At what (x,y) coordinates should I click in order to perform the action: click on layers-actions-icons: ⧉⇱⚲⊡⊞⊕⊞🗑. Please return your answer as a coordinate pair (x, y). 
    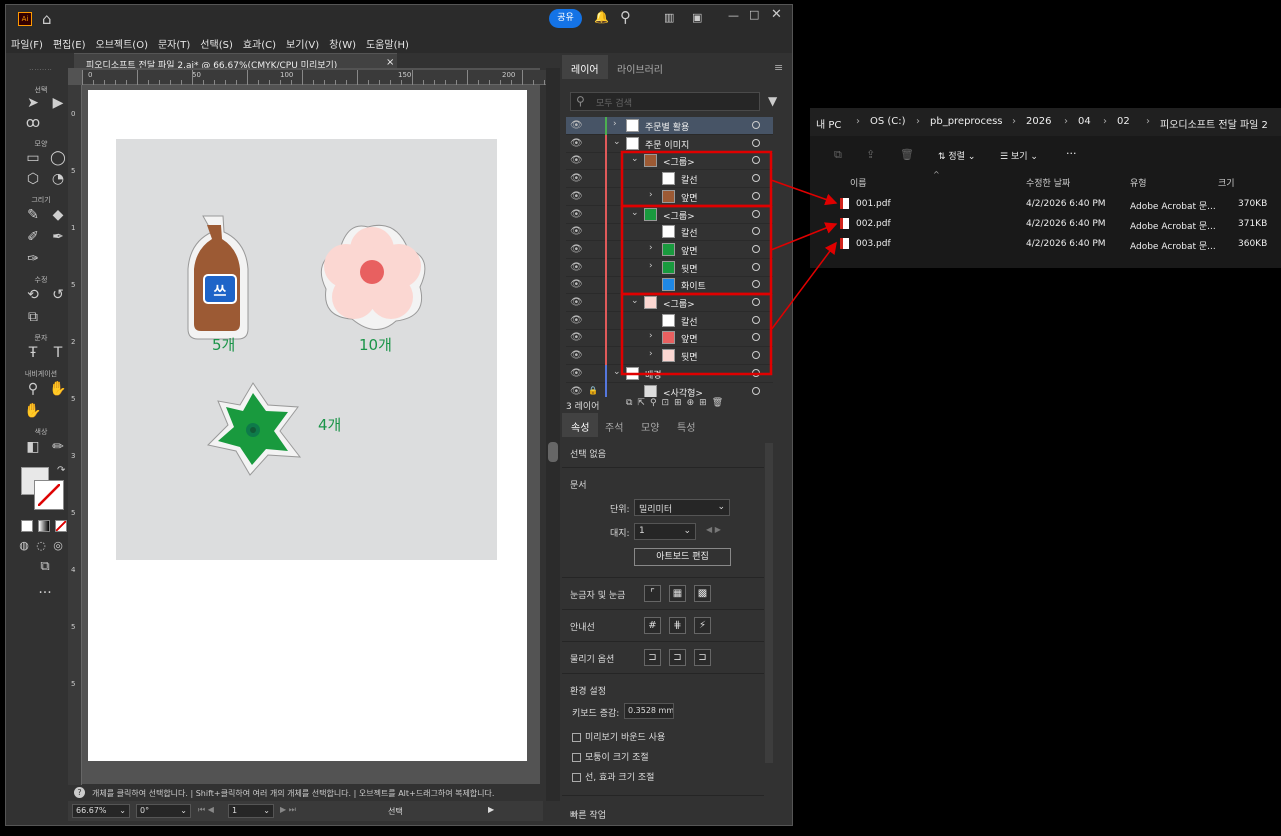
    Looking at the image, I should click on (677, 403).